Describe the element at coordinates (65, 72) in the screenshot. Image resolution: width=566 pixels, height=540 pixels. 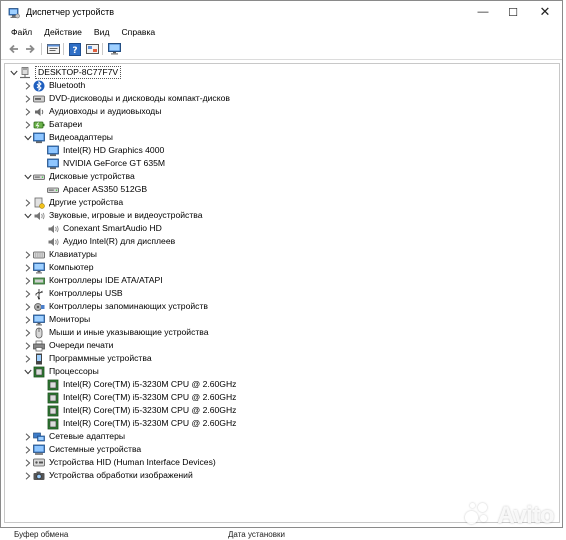
I see `tree-root: DESKTOP-8C77F7V` at that location.